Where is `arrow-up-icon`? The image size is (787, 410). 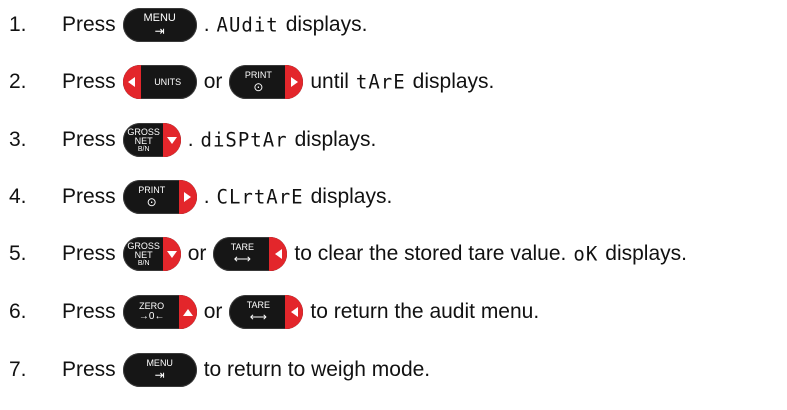 arrow-up-icon is located at coordinates (187, 312).